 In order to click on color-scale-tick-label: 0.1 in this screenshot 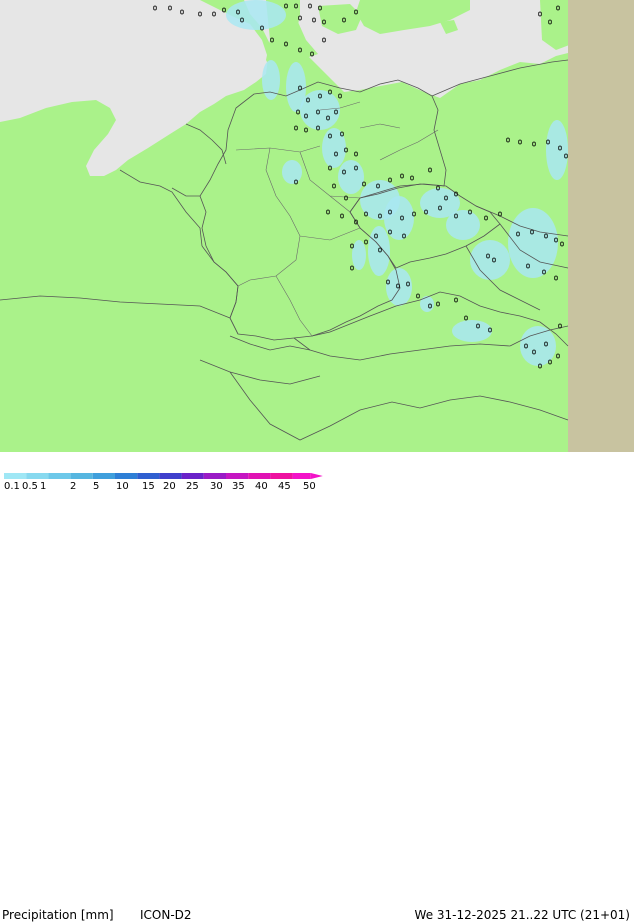, I will do `click(12, 485)`.